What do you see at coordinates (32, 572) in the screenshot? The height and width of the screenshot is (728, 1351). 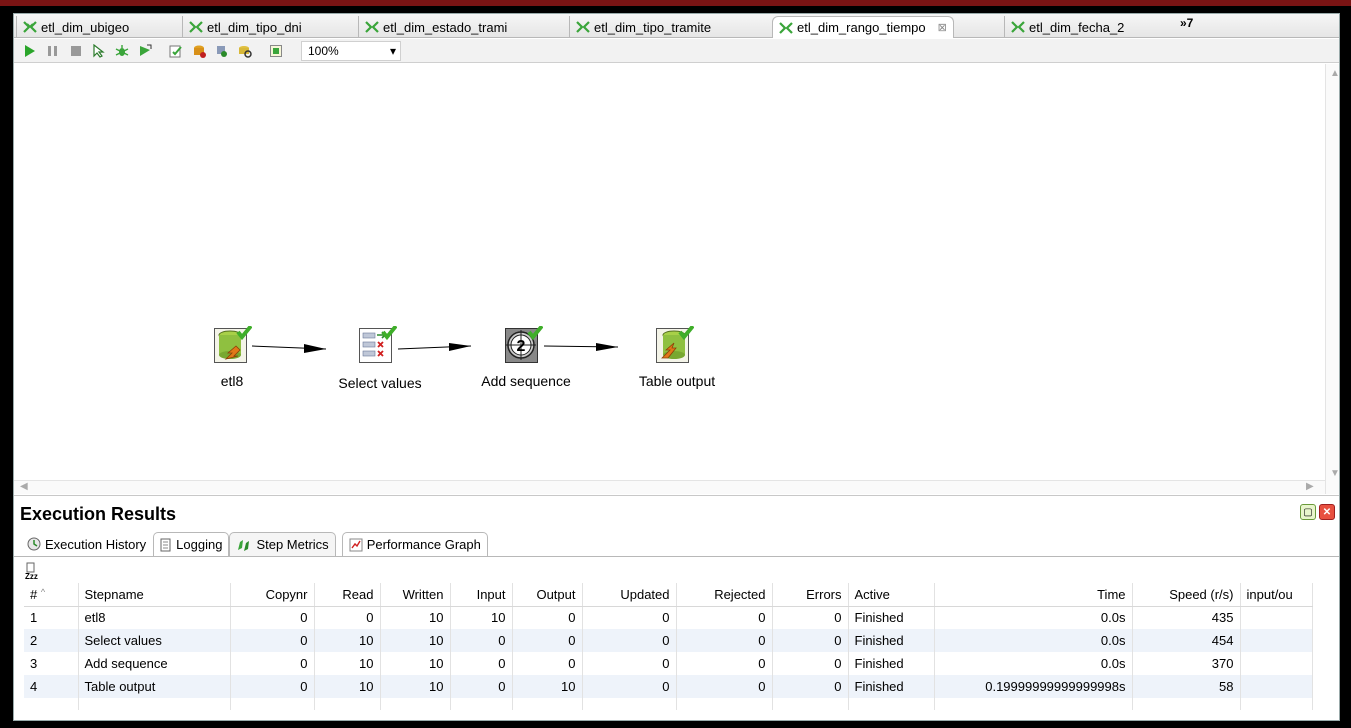 I see `show-inactive-icon: Zzz` at bounding box center [32, 572].